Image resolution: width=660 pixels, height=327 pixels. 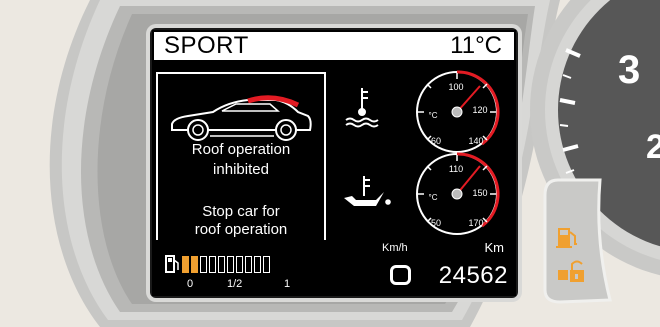 I want to click on bottom-info-strip: 0 1/2 1 Km/h Km 24562, so click(x=334, y=268).